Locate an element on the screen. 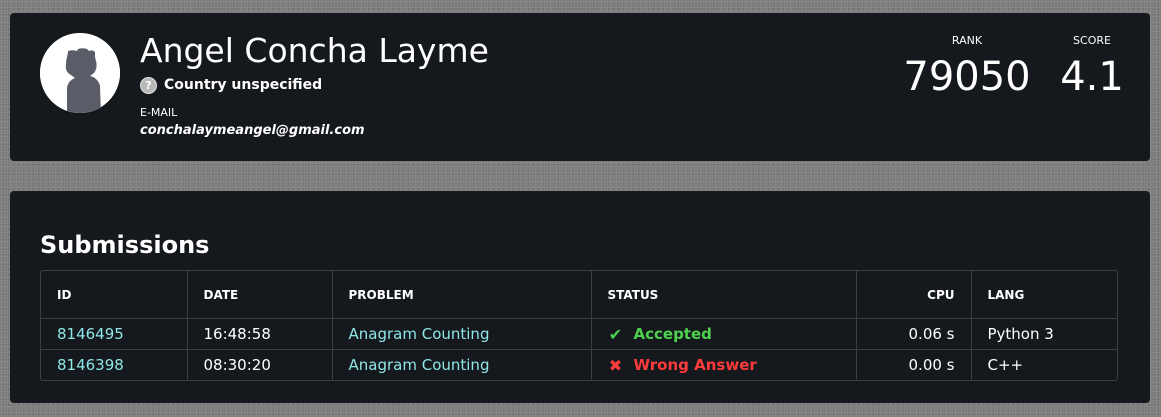 The image size is (1161, 417). status-badge: ✖ Wrong Answer is located at coordinates (682, 365).